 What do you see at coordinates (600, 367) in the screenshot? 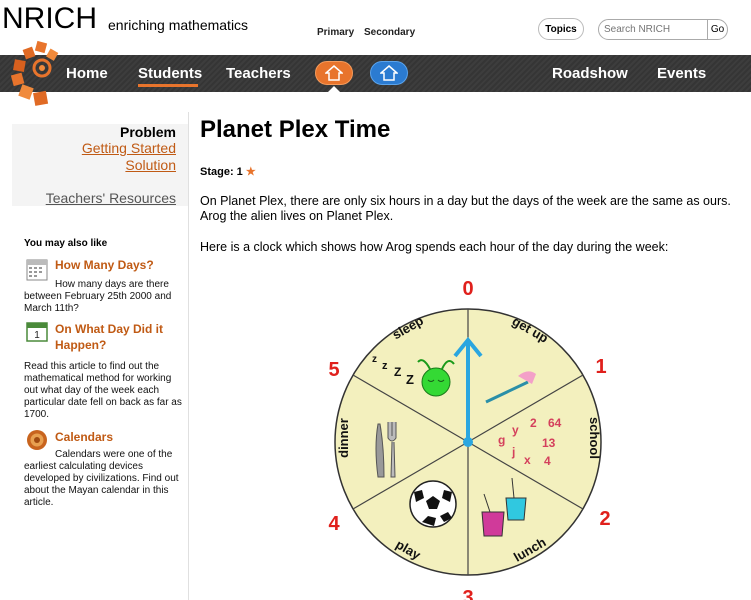
I see `clock-number: 1` at bounding box center [600, 367].